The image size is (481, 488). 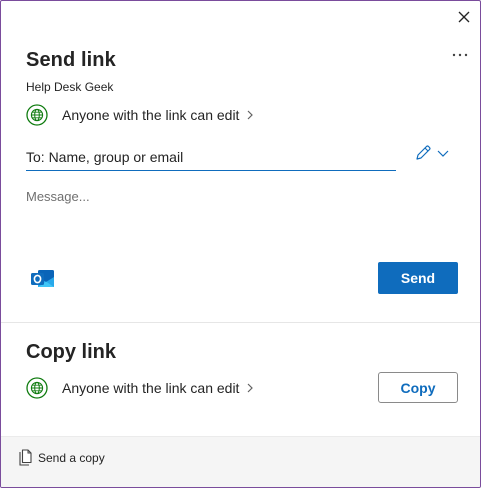 I want to click on permission-dropdown-button, so click(x=443, y=153).